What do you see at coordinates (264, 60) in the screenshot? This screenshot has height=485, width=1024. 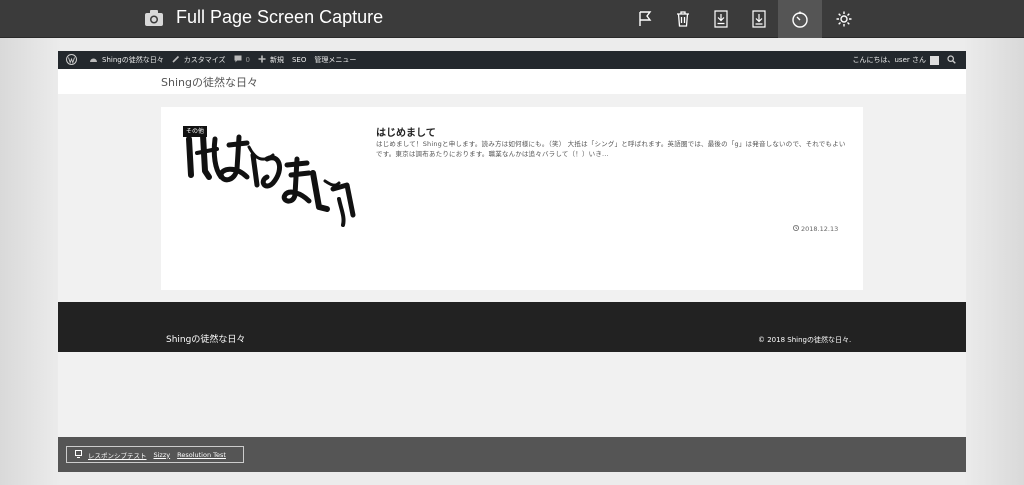 I see `plus-icon` at bounding box center [264, 60].